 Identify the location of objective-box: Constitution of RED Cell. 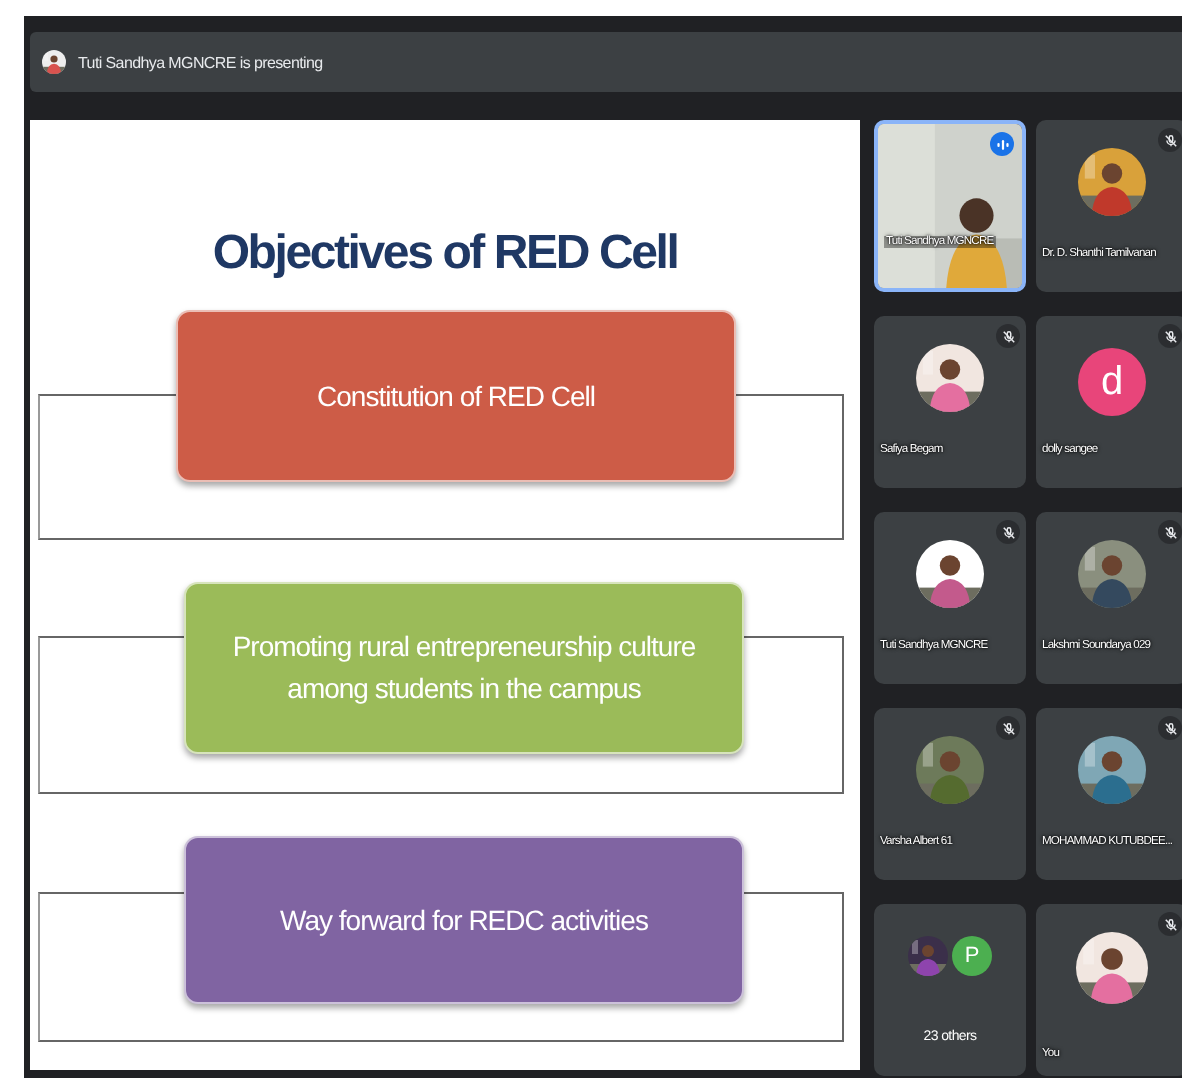
(456, 396).